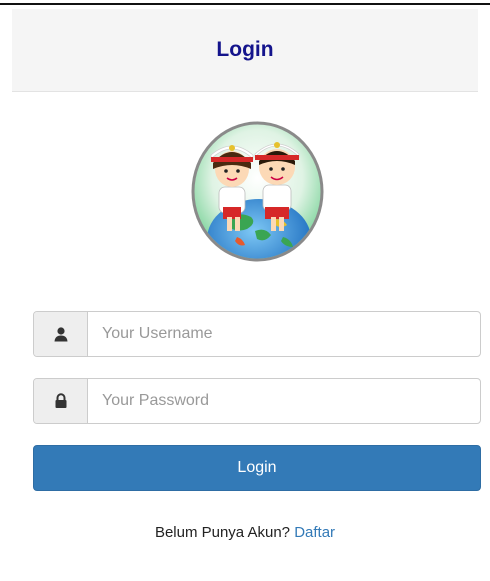 This screenshot has height=581, width=490. I want to click on school-logo-image, so click(257, 191).